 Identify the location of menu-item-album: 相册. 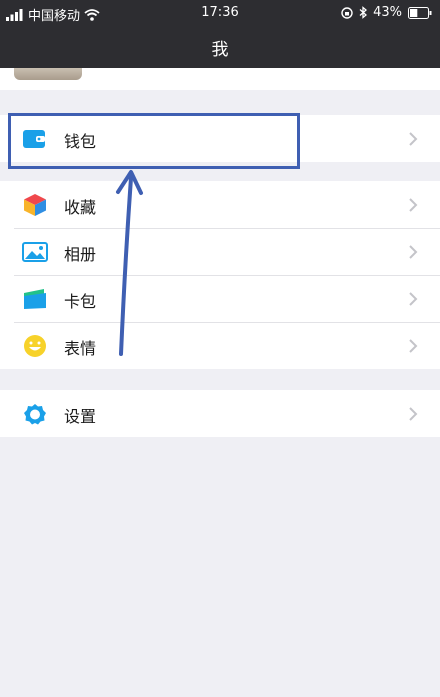
(220, 251).